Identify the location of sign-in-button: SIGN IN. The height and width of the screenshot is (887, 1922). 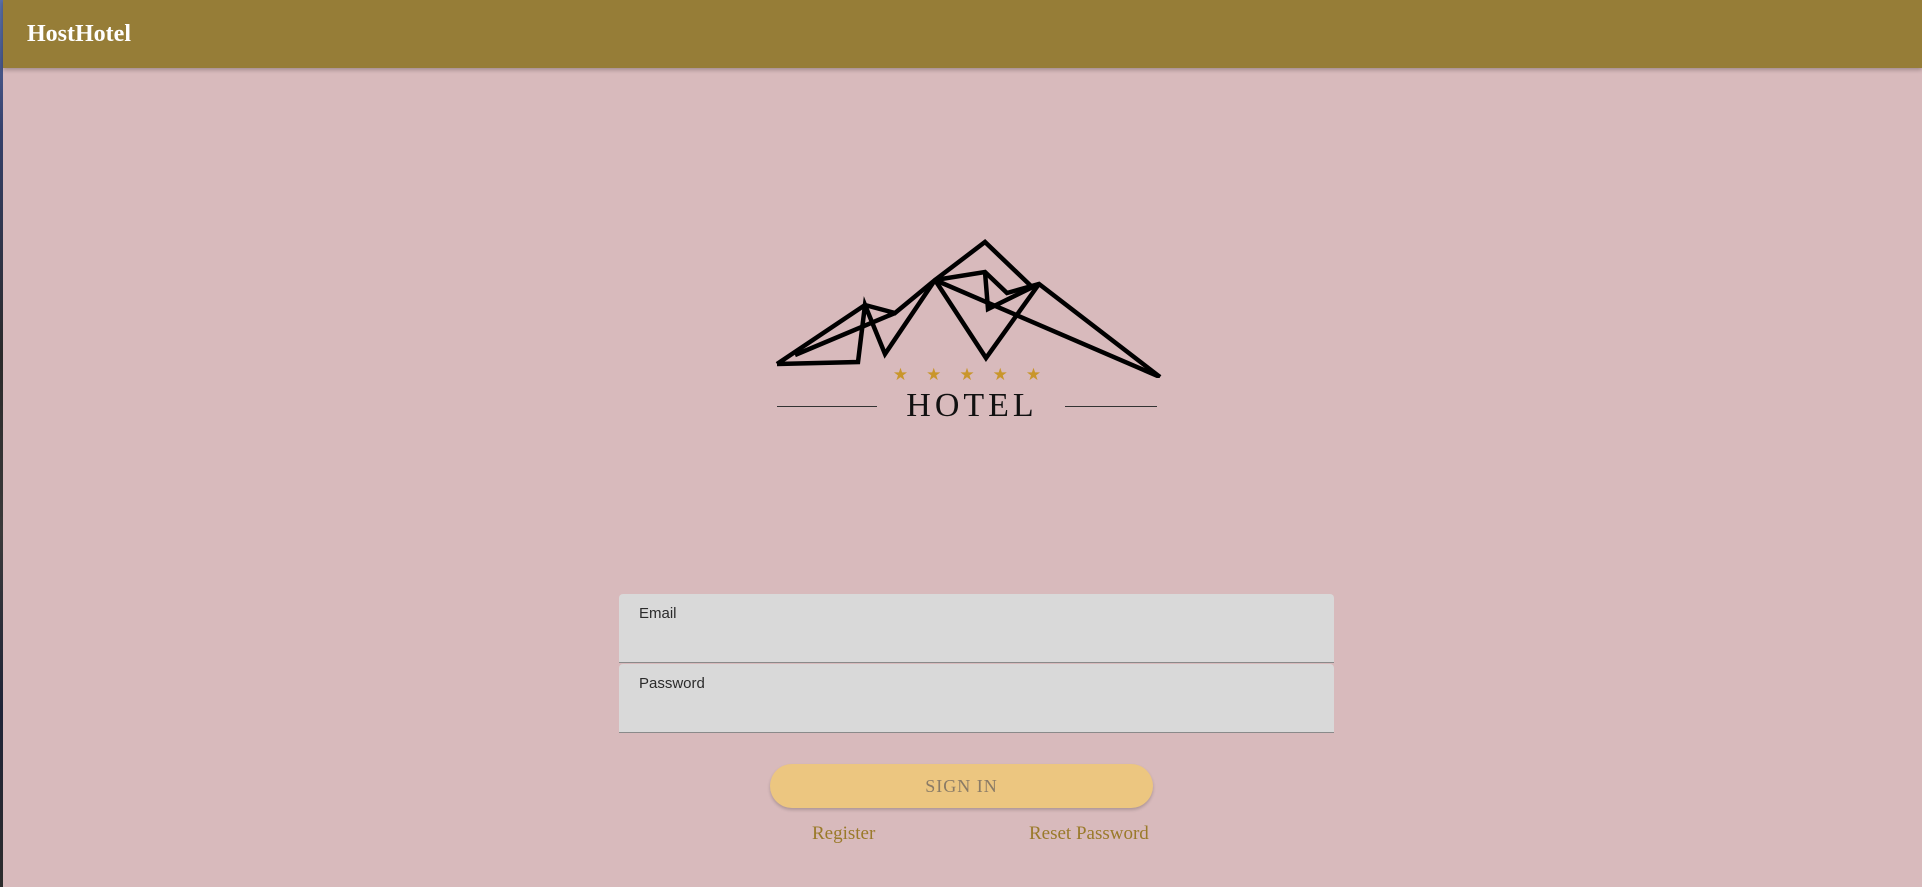
(961, 786).